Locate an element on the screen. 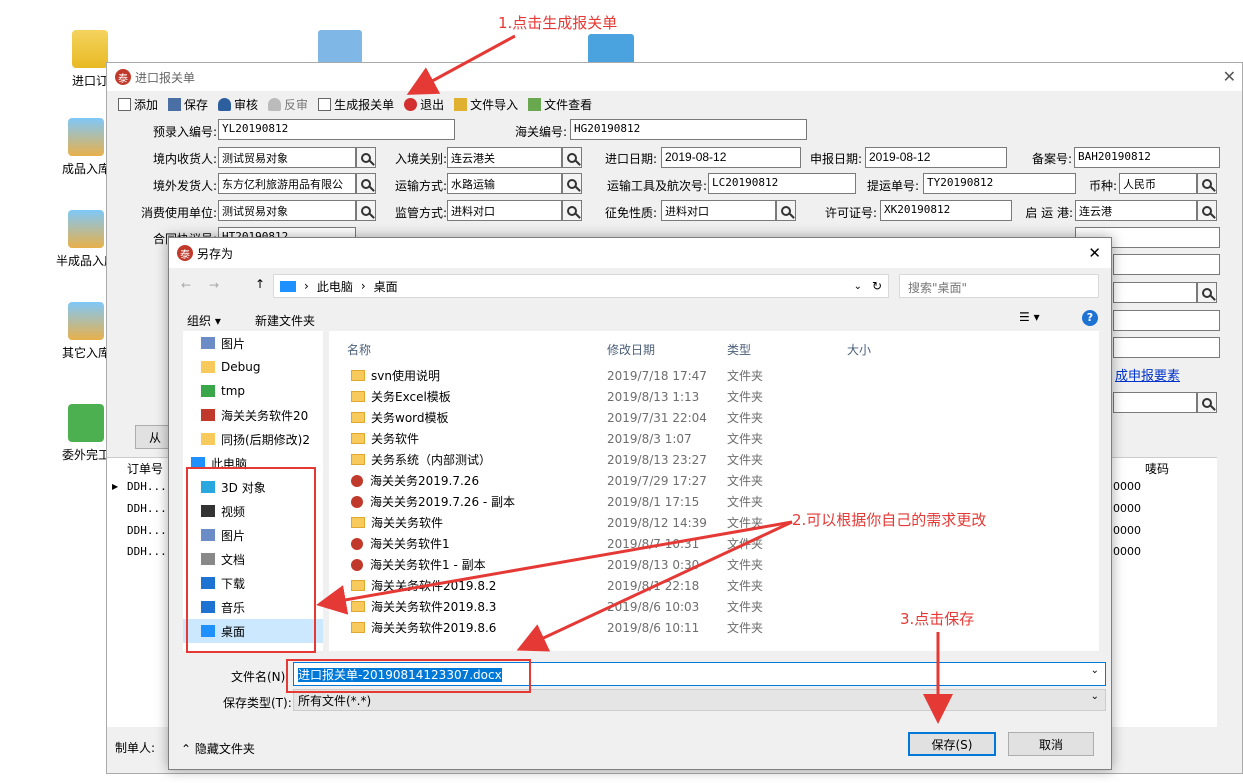 This screenshot has width=1243, height=783. arrow-to-generate is located at coordinates (461, 64).